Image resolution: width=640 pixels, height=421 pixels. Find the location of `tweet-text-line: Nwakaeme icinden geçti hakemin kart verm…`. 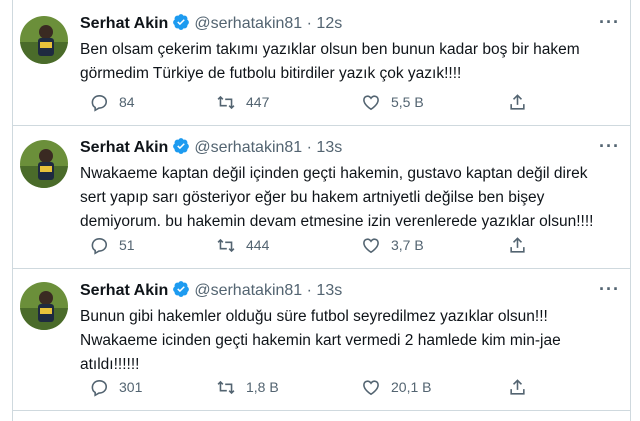

tweet-text-line: Nwakaeme icinden geçti hakemin kart verm… is located at coordinates (320, 340).